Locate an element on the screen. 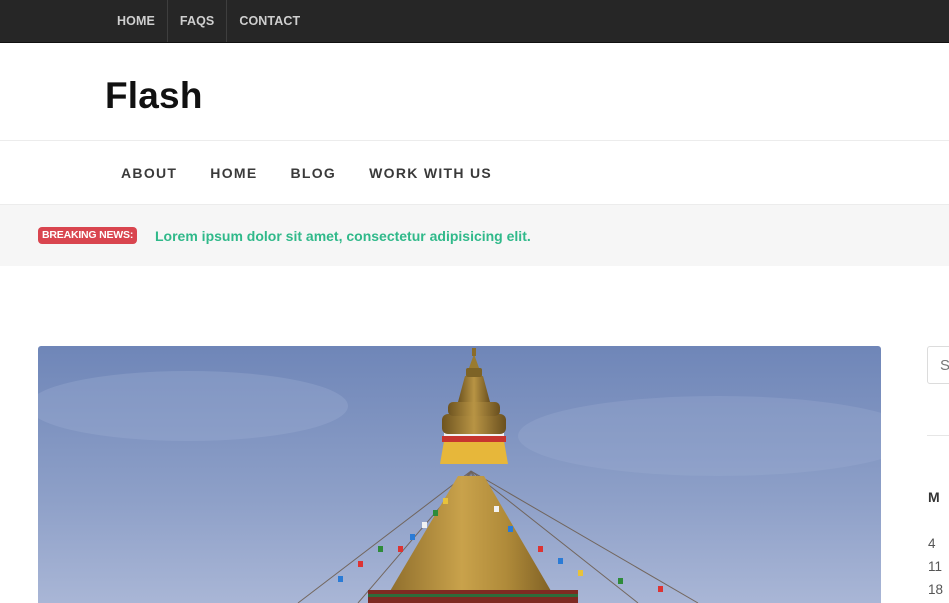 The image size is (949, 603). calendar-day: 18 is located at coordinates (936, 589).